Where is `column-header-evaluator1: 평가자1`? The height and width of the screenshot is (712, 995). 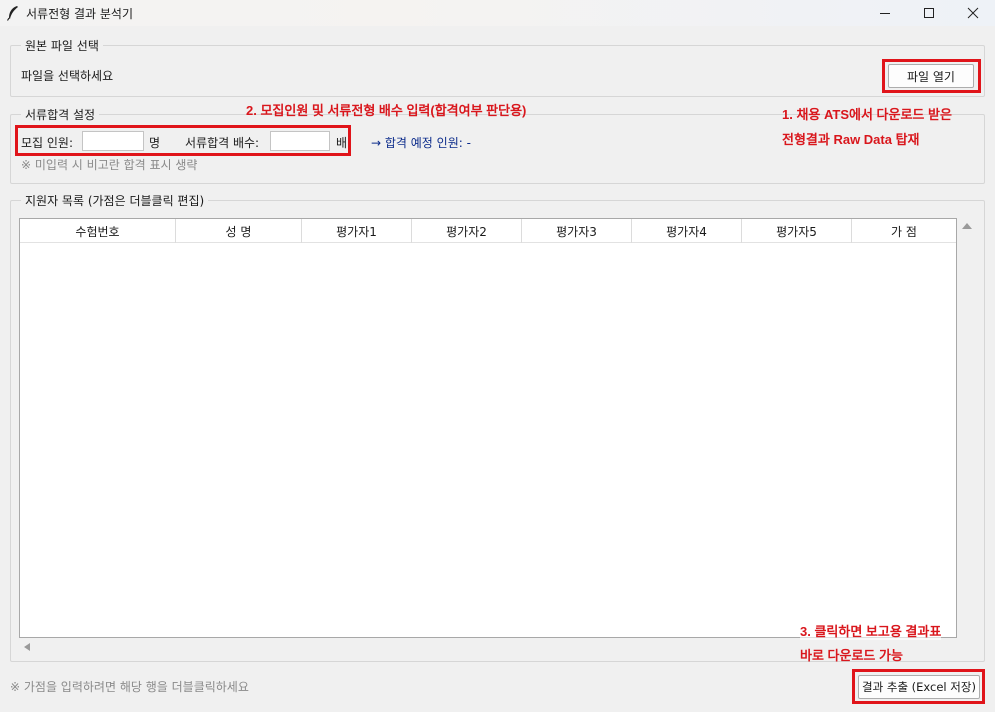
column-header-evaluator1: 평가자1 is located at coordinates (357, 231).